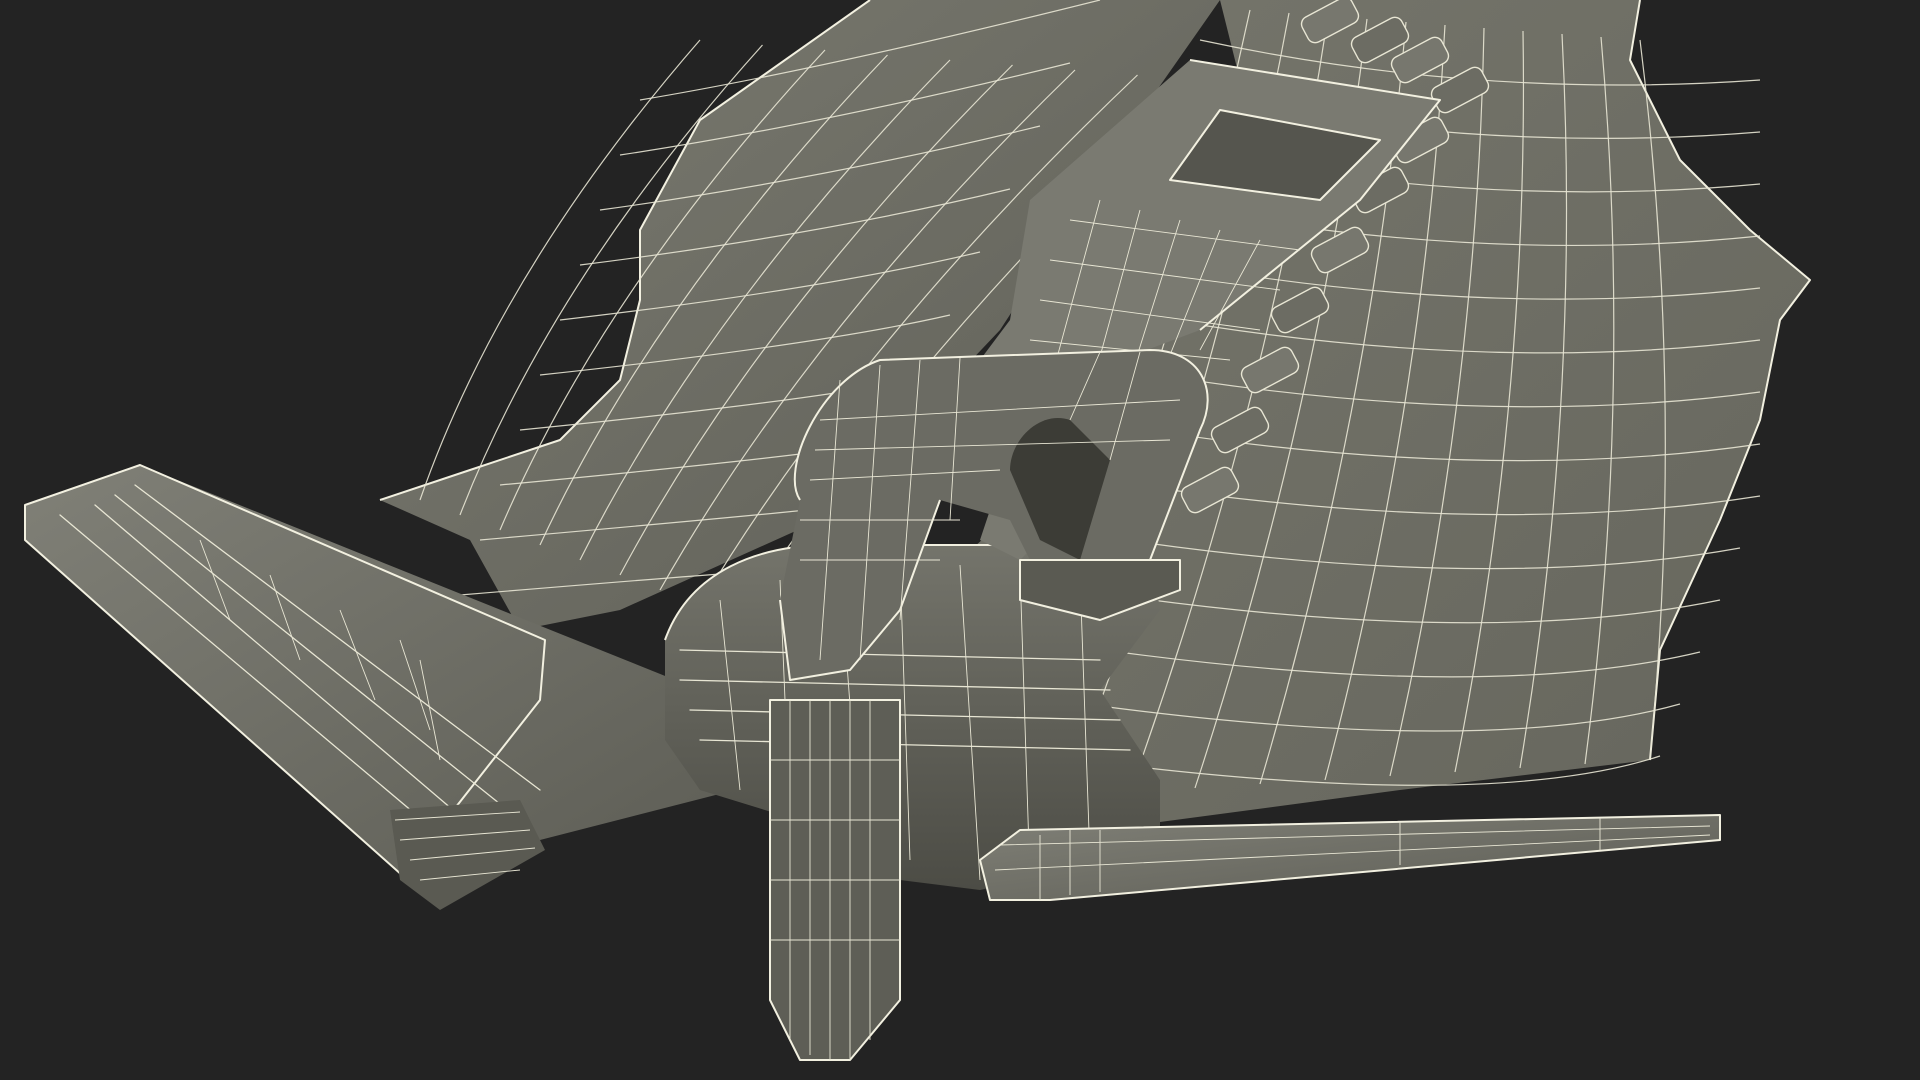 The width and height of the screenshot is (1920, 1080). I want to click on right-end-tab, so click(1350, 857).